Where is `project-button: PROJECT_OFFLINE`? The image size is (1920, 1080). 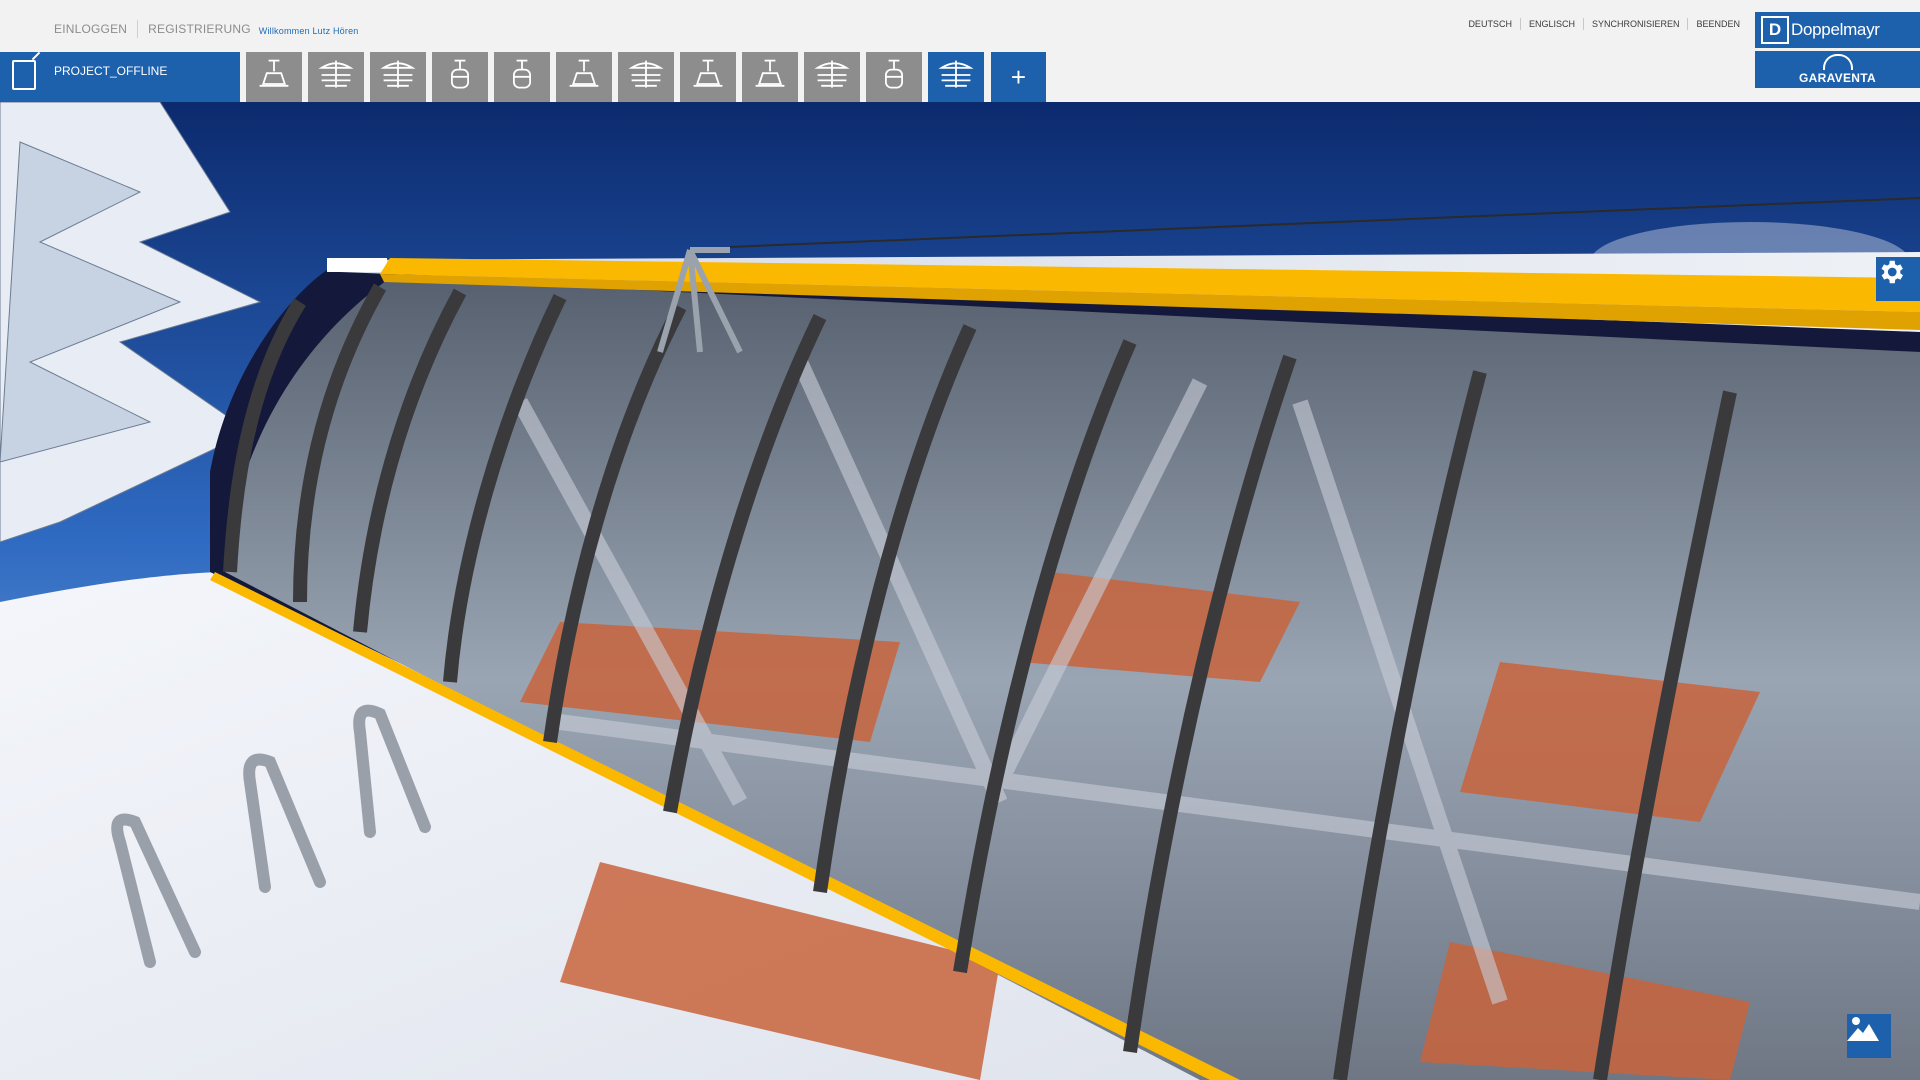
project-button: PROJECT_OFFLINE is located at coordinates (120, 77).